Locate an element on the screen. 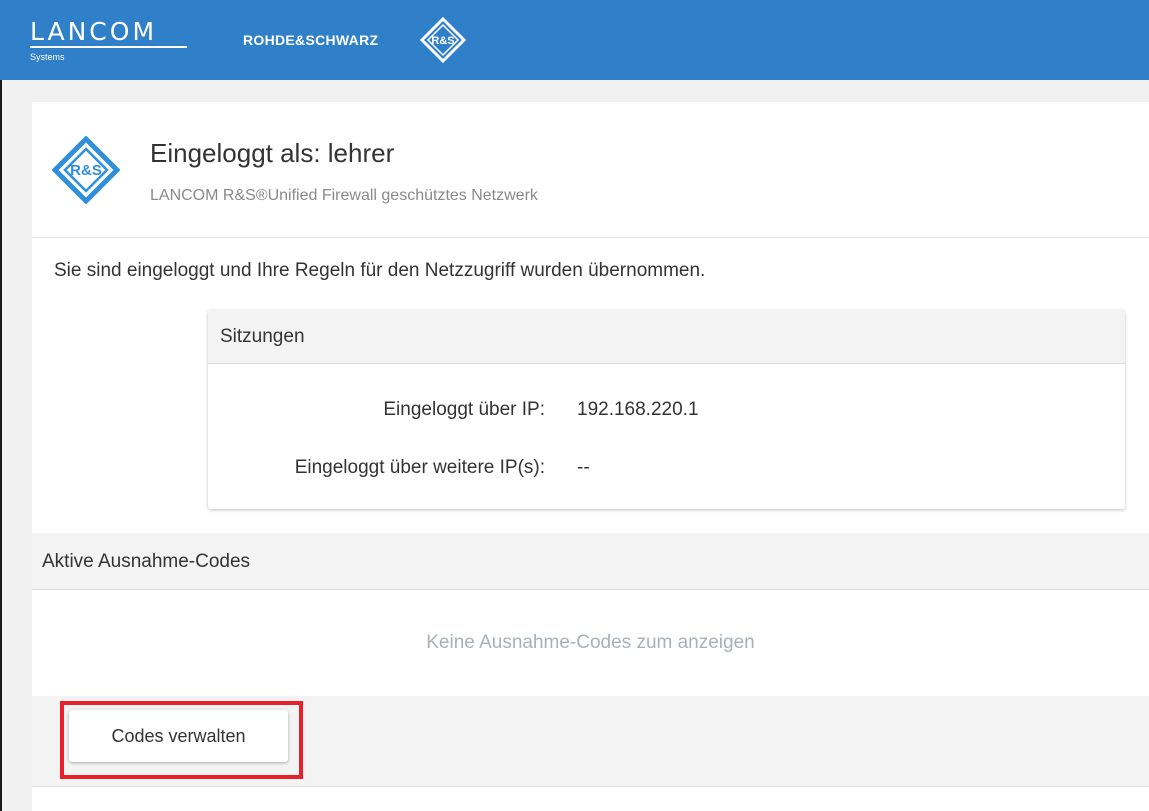  manage-codes-button: Codes verwalten is located at coordinates (178, 736).